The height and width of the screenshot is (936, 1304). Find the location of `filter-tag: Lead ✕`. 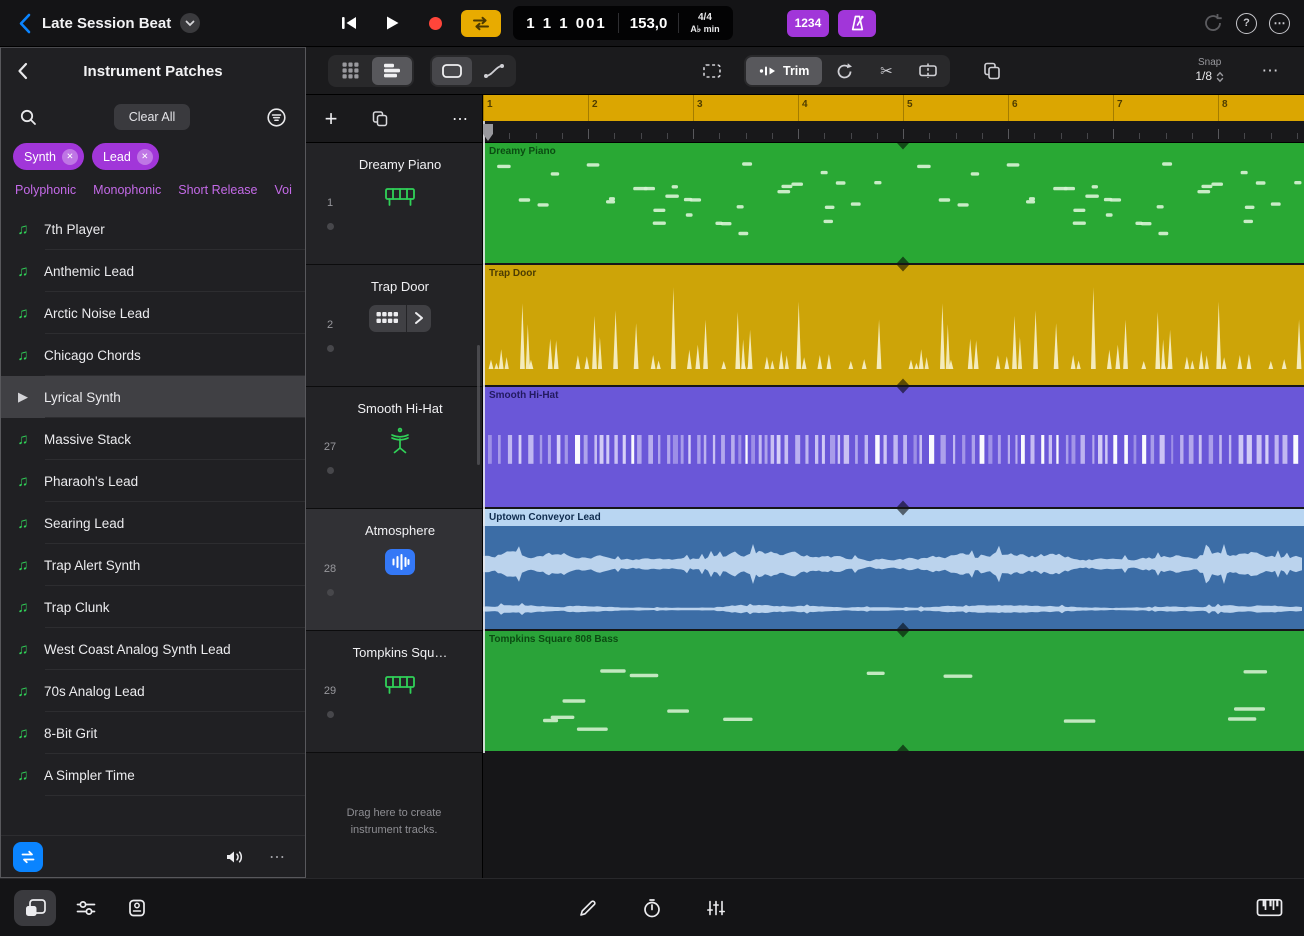

filter-tag: Lead ✕ is located at coordinates (125, 156).